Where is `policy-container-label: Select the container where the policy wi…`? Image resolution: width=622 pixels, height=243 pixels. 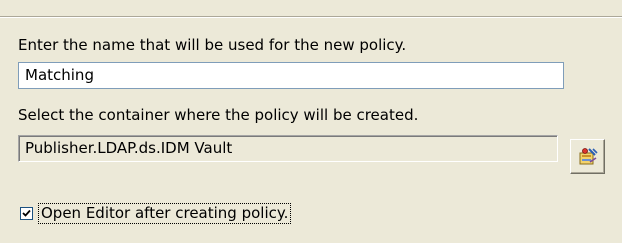
policy-container-label: Select the container where the policy wi… is located at coordinates (218, 115).